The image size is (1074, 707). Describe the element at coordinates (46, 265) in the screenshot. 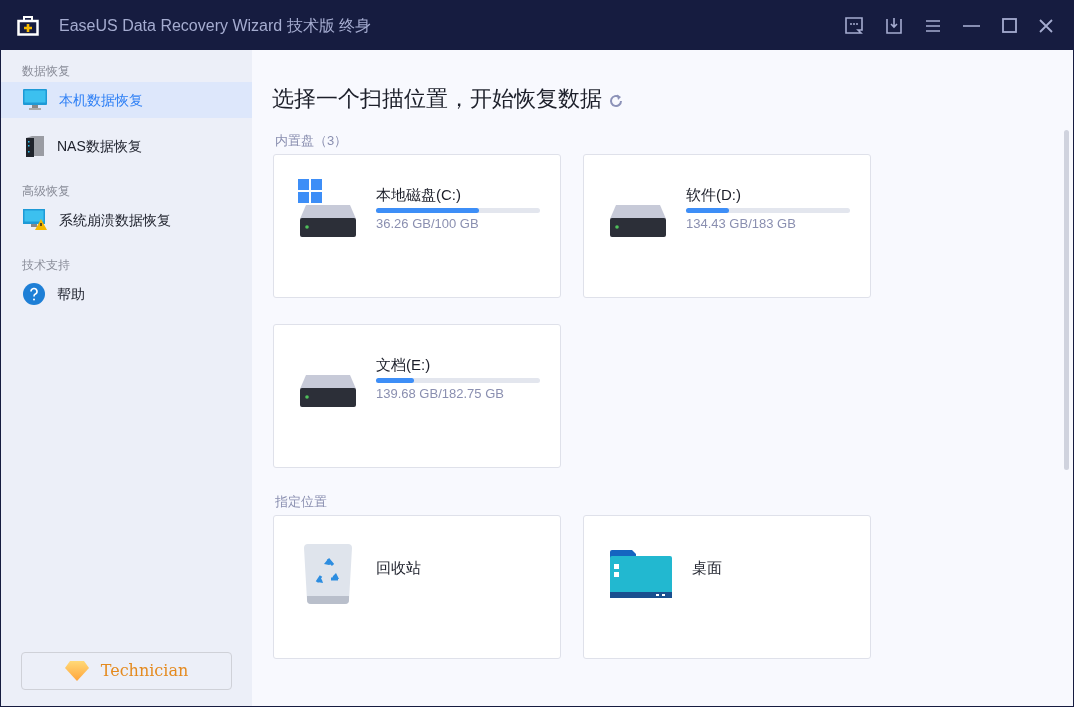

I see `section-label: 技术支持` at that location.